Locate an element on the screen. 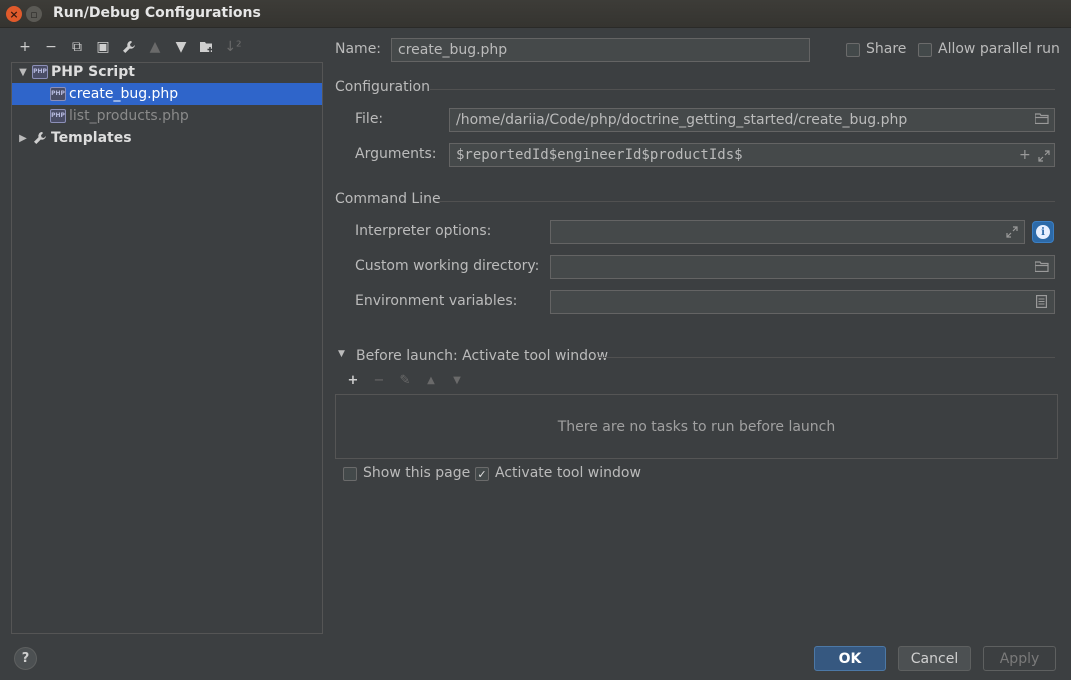 This screenshot has width=1071, height=680. remove-task-icon: − is located at coordinates (379, 380).